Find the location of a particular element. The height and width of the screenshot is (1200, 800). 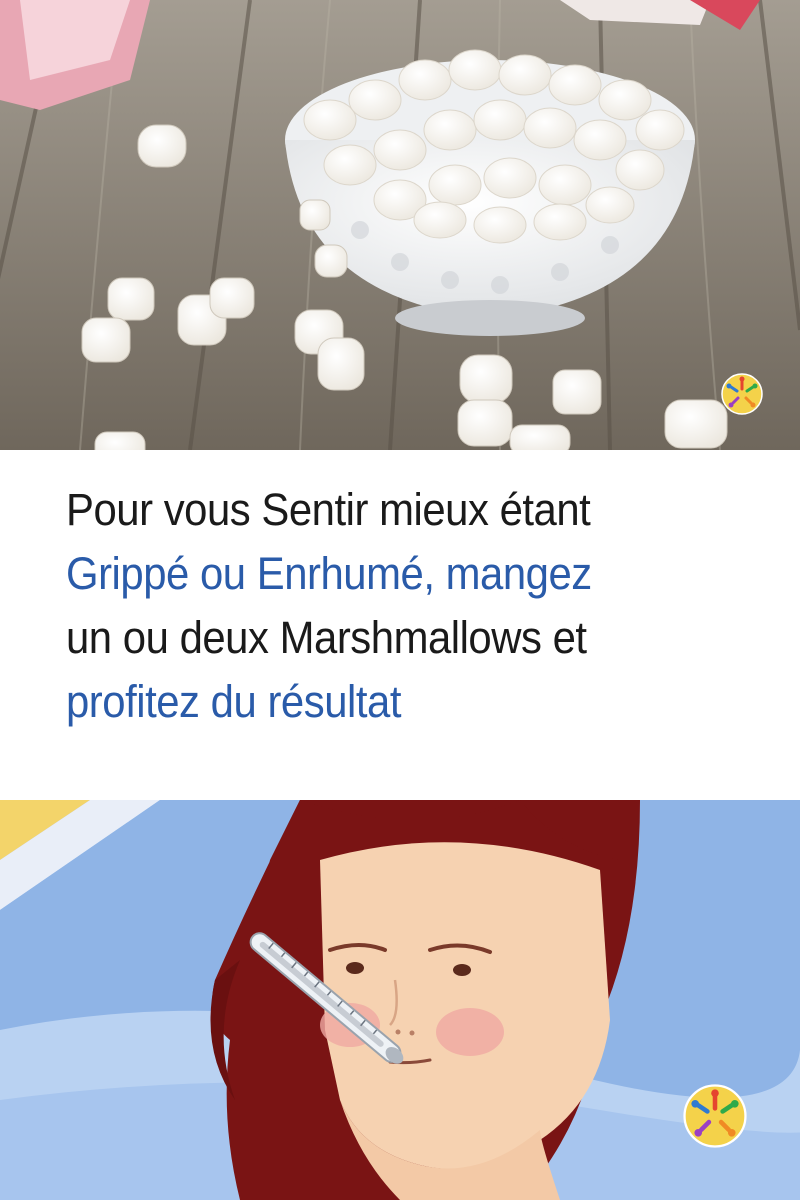

headline-line-3: un ou deux Marshmallows et is located at coordinates (326, 637).